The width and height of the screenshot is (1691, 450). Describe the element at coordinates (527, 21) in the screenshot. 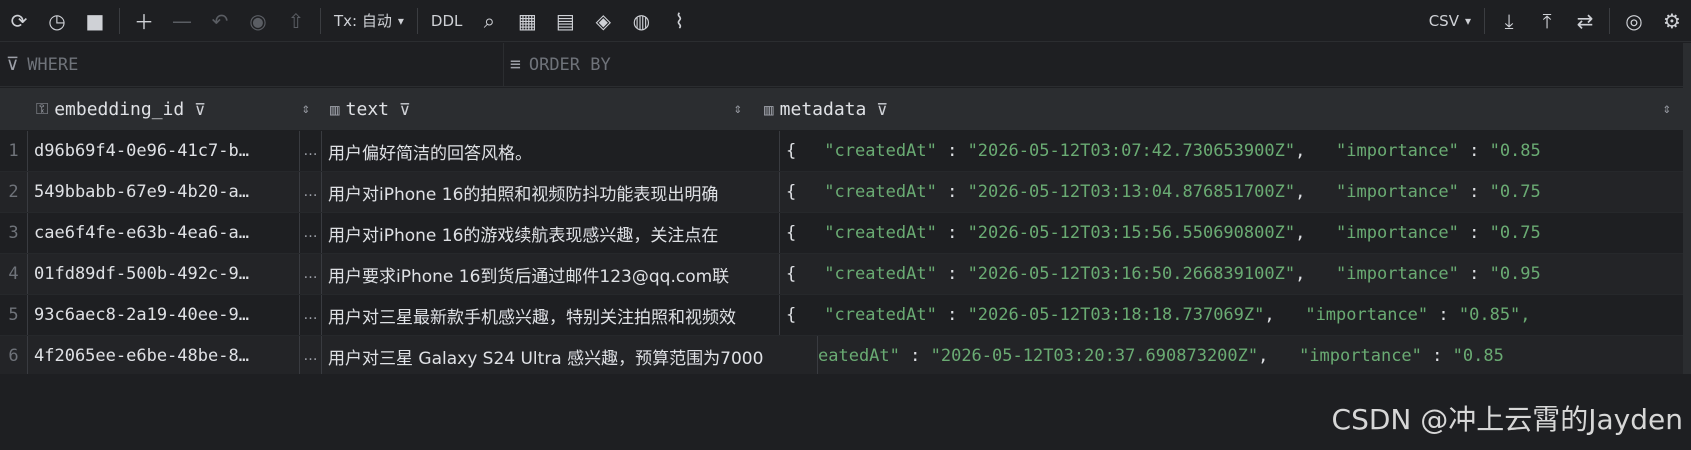

I see `filter-grid-icon: ▦` at that location.